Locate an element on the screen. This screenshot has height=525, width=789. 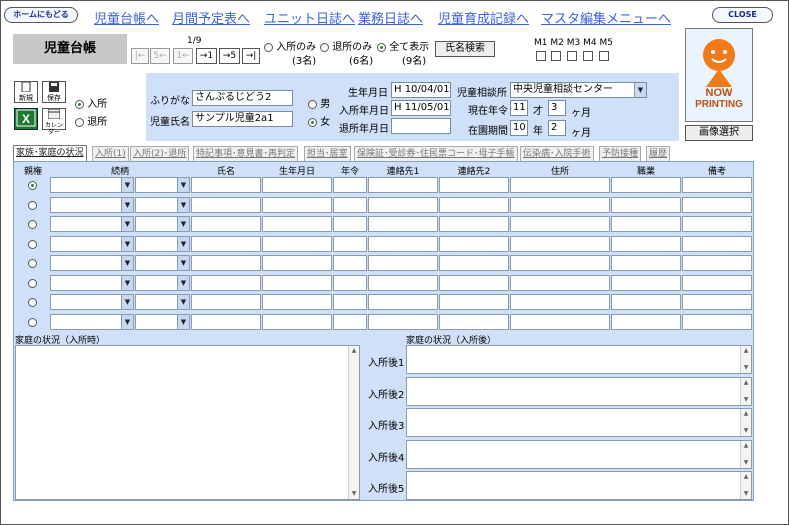
m3-checkbox is located at coordinates (572, 56).